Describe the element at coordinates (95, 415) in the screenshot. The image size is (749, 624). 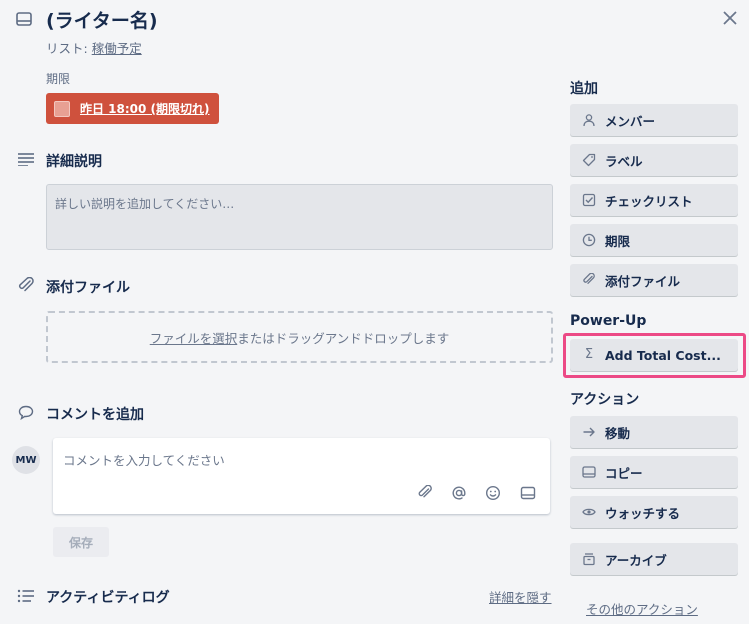
I see `comment-title: コメントを追加` at that location.